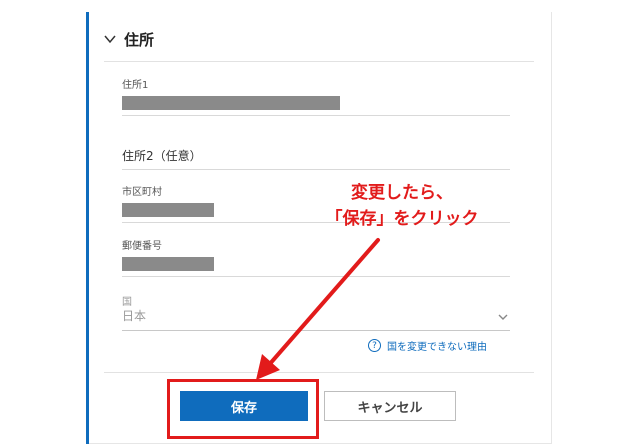 The height and width of the screenshot is (447, 640). Describe the element at coordinates (135, 85) in the screenshot. I see `address1-label: 住所1` at that location.